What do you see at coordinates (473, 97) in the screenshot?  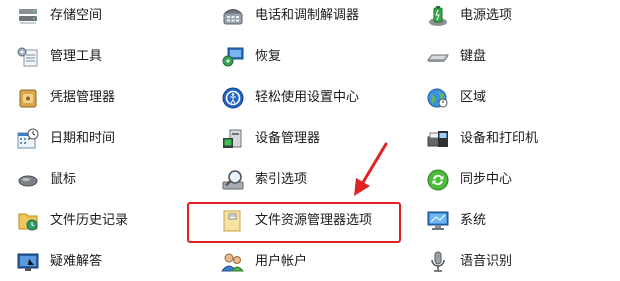 I see `cp-item-label: 区域` at bounding box center [473, 97].